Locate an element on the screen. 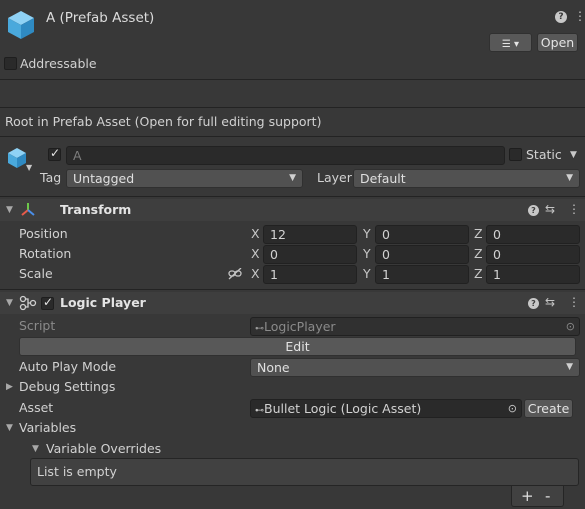 This screenshot has height=509, width=585. icon-dropdown-caret: ▼ is located at coordinates (29, 167).